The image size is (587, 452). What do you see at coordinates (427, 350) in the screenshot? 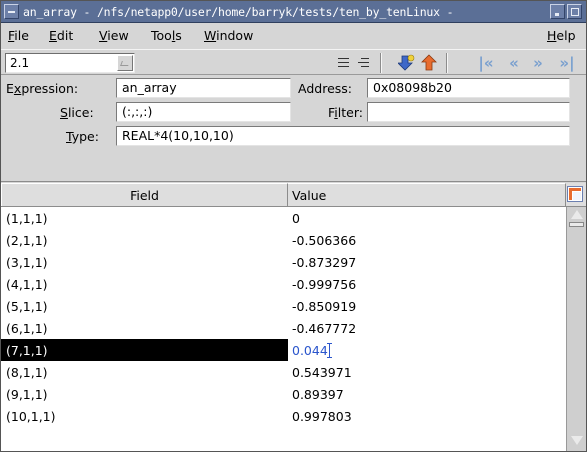
I see `value-cell-editing: 0.044` at bounding box center [427, 350].